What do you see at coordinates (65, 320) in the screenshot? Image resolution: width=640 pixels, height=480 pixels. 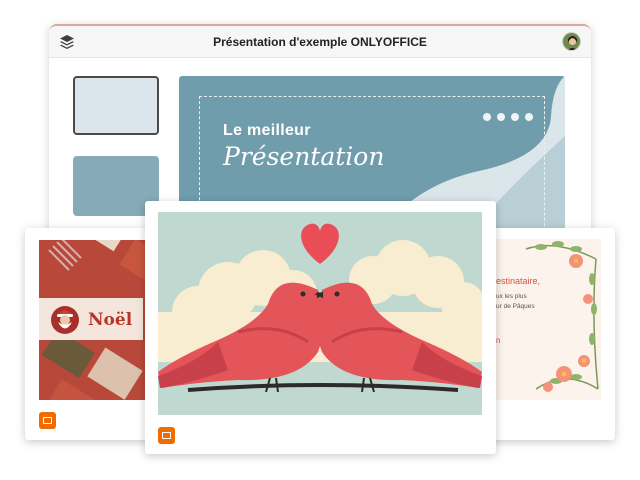 I see `santa-icon` at bounding box center [65, 320].